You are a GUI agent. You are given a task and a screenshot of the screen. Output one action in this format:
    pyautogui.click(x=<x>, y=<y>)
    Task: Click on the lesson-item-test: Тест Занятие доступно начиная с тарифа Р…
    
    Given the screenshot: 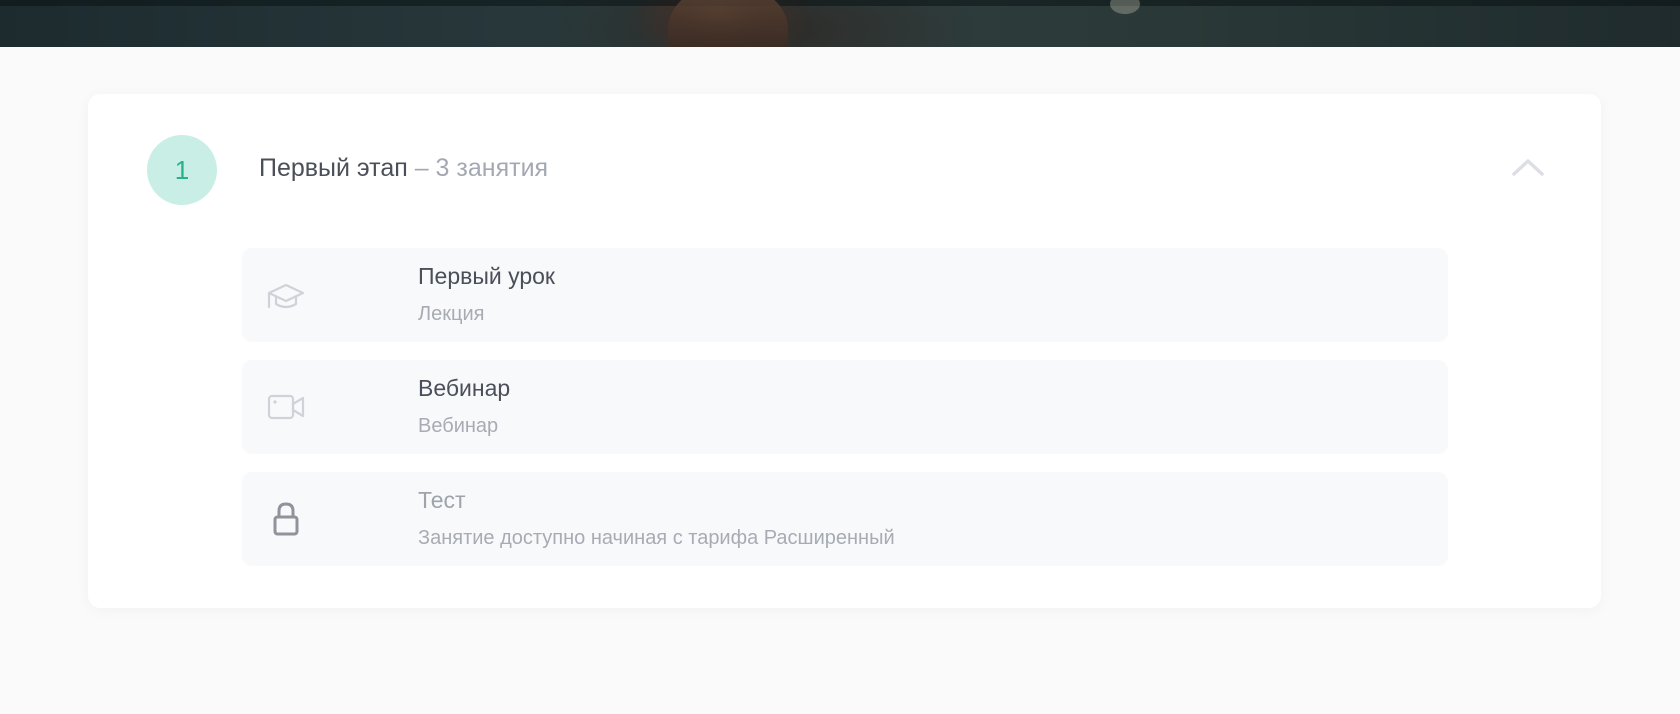 What is the action you would take?
    pyautogui.click(x=845, y=519)
    